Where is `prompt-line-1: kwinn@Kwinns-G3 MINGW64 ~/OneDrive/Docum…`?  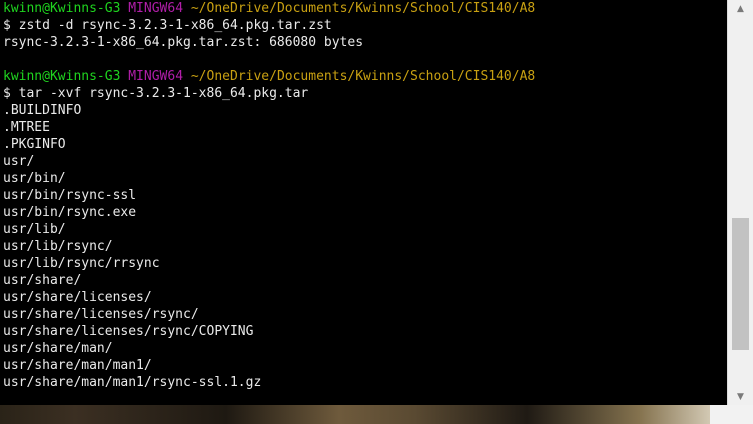
prompt-line-1: kwinn@Kwinns-G3 MINGW64 ~/OneDrive/Docum… is located at coordinates (363, 8).